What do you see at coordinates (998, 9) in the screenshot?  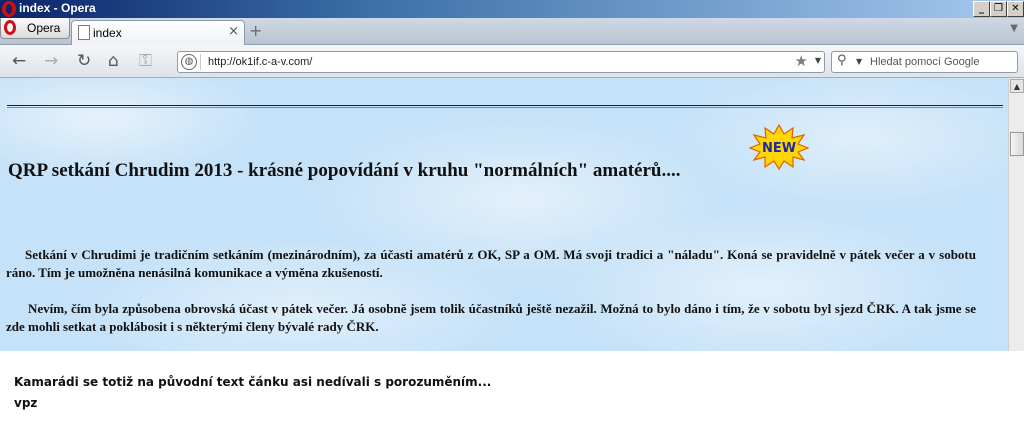 I see `restore-button: ❐` at bounding box center [998, 9].